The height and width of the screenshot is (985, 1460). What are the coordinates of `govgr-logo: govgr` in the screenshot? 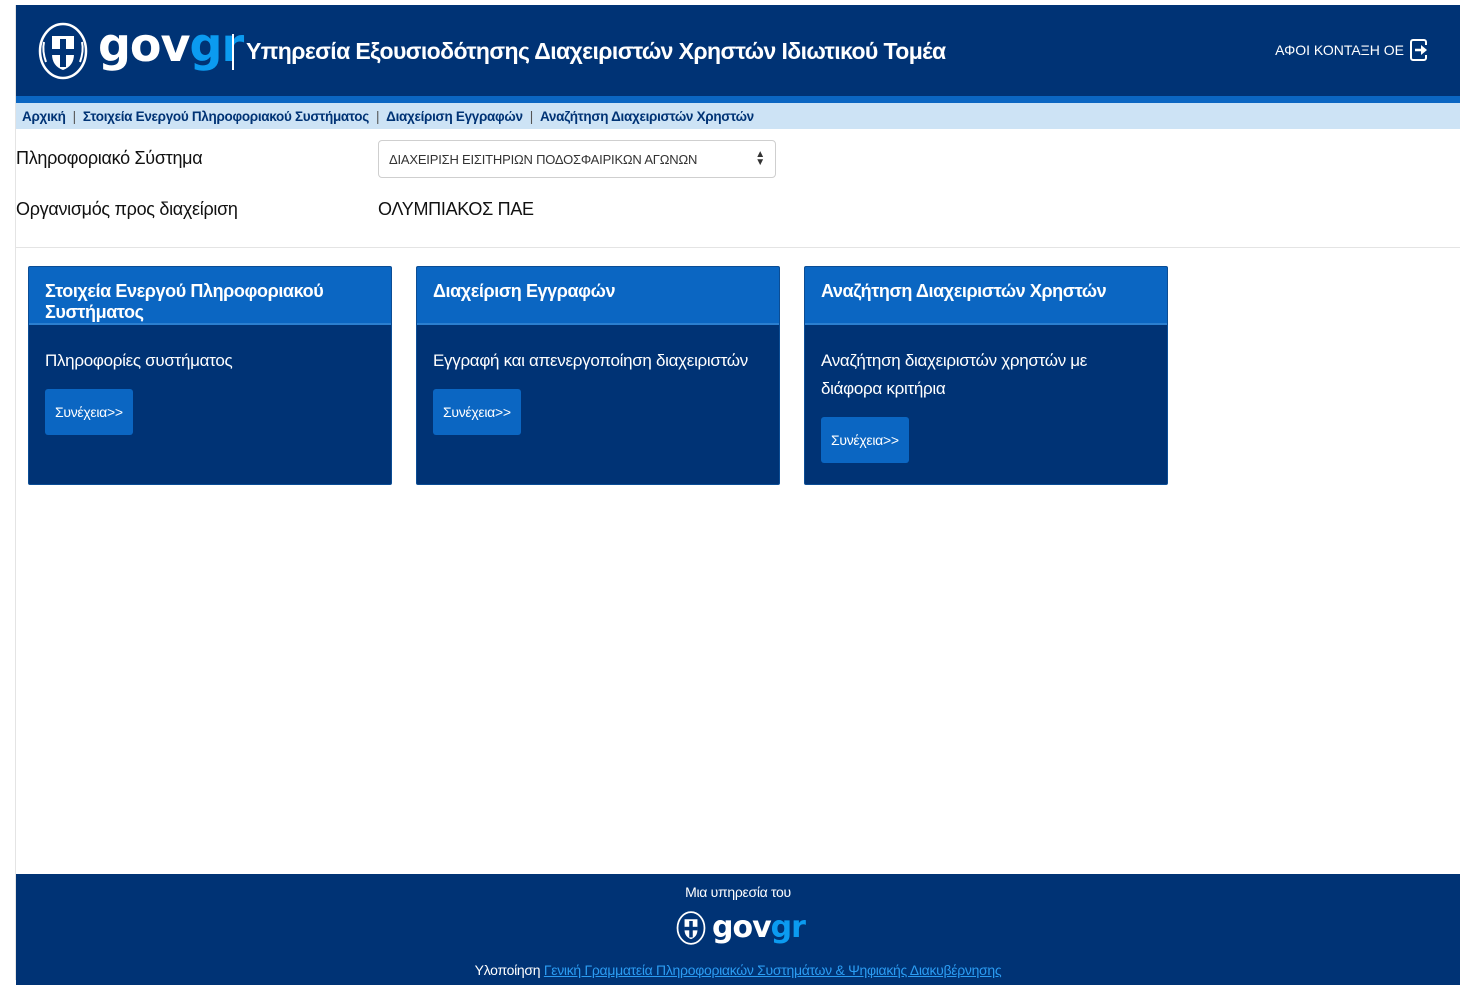 It's located at (171, 45).